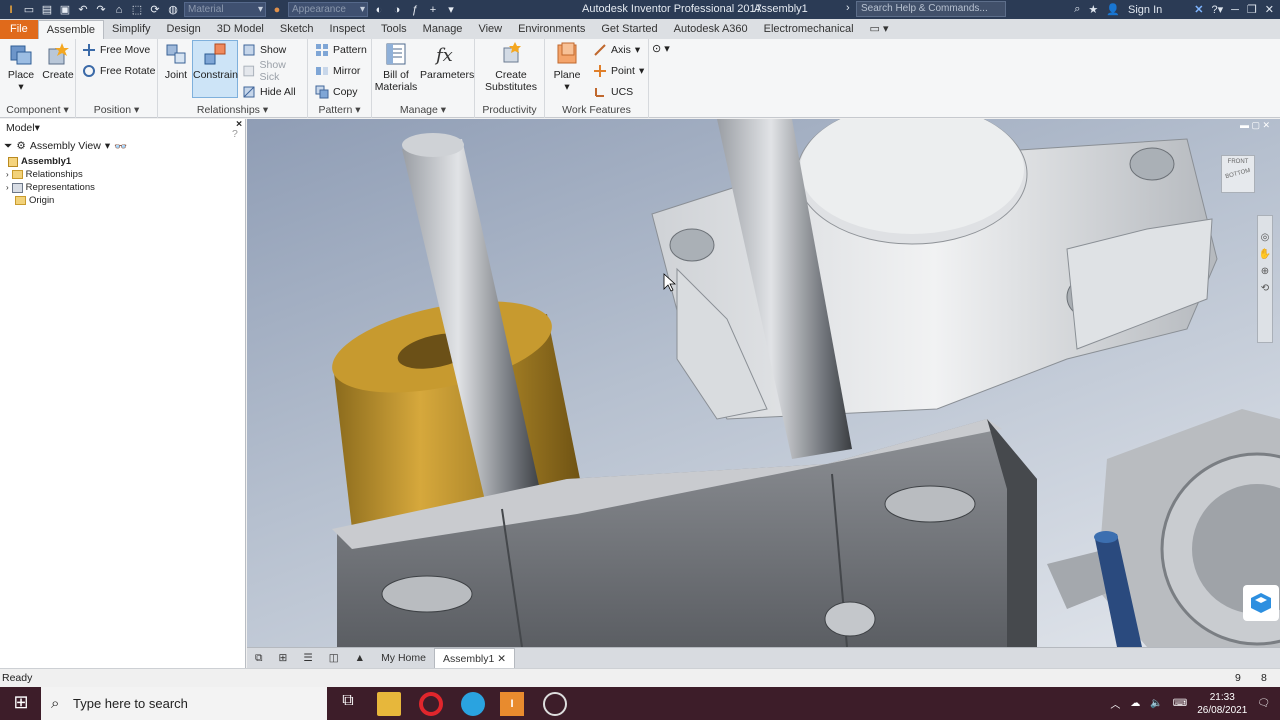 The height and width of the screenshot is (720, 1280). What do you see at coordinates (1269, 9) in the screenshot?
I see `close-button: ✕` at bounding box center [1269, 9].